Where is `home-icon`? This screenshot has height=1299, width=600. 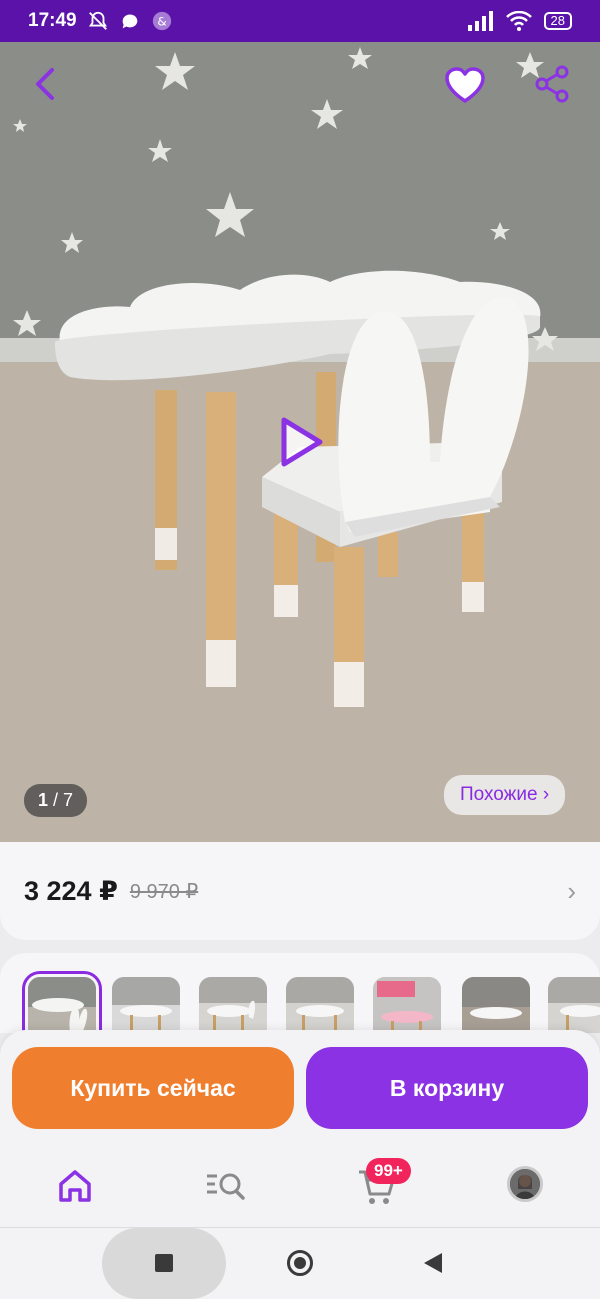 home-icon is located at coordinates (75, 1186).